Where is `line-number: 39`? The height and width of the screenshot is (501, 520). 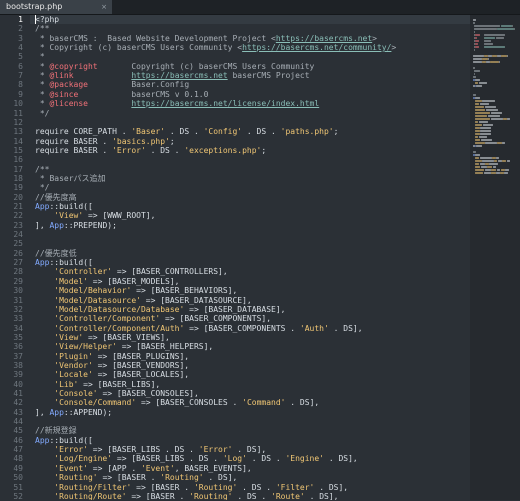 line-number: 39 is located at coordinates (18, 375).